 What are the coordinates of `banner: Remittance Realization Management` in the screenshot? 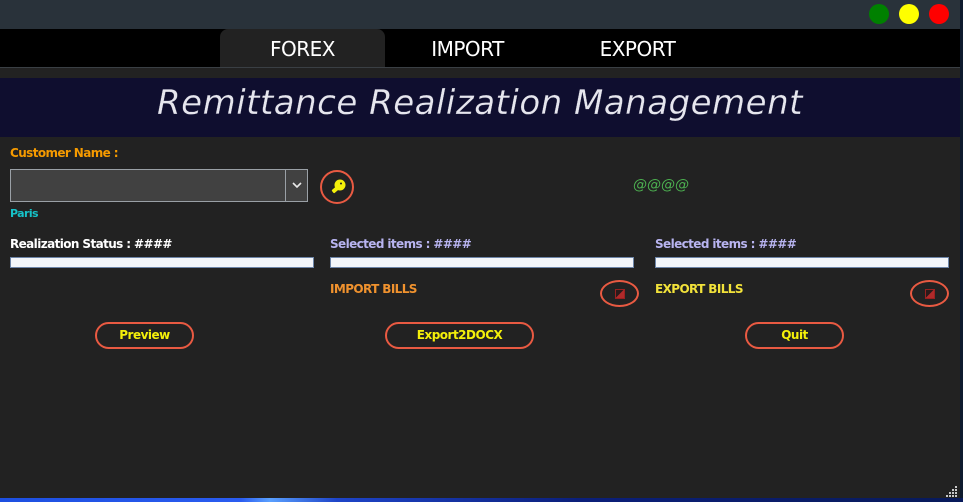 It's located at (480, 107).